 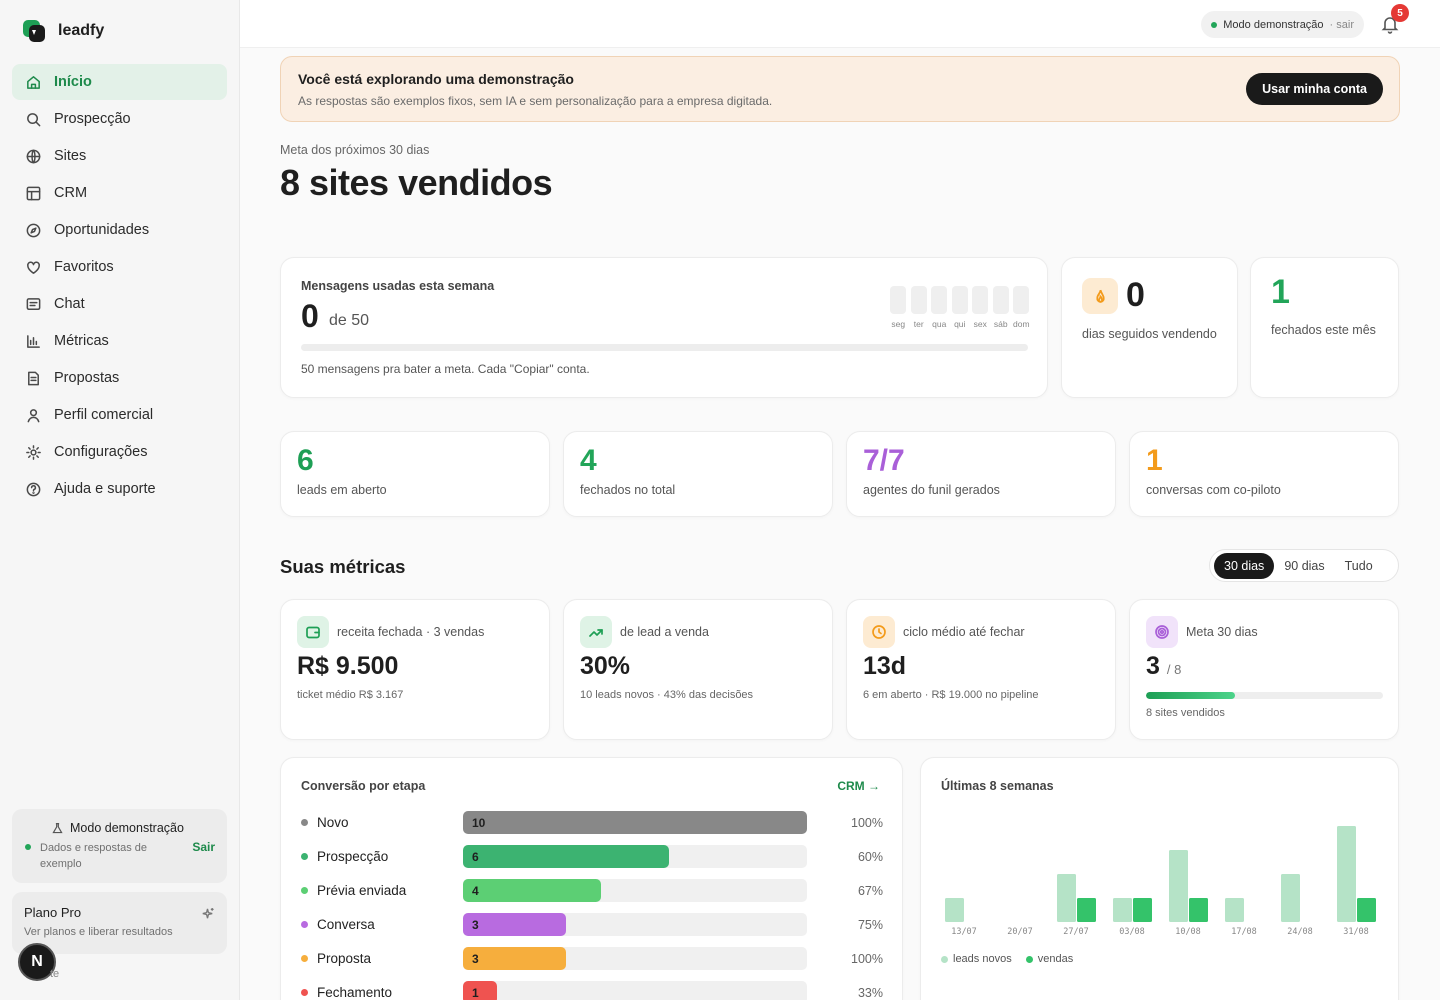 I want to click on weekday-qui: qui, so click(x=960, y=307).